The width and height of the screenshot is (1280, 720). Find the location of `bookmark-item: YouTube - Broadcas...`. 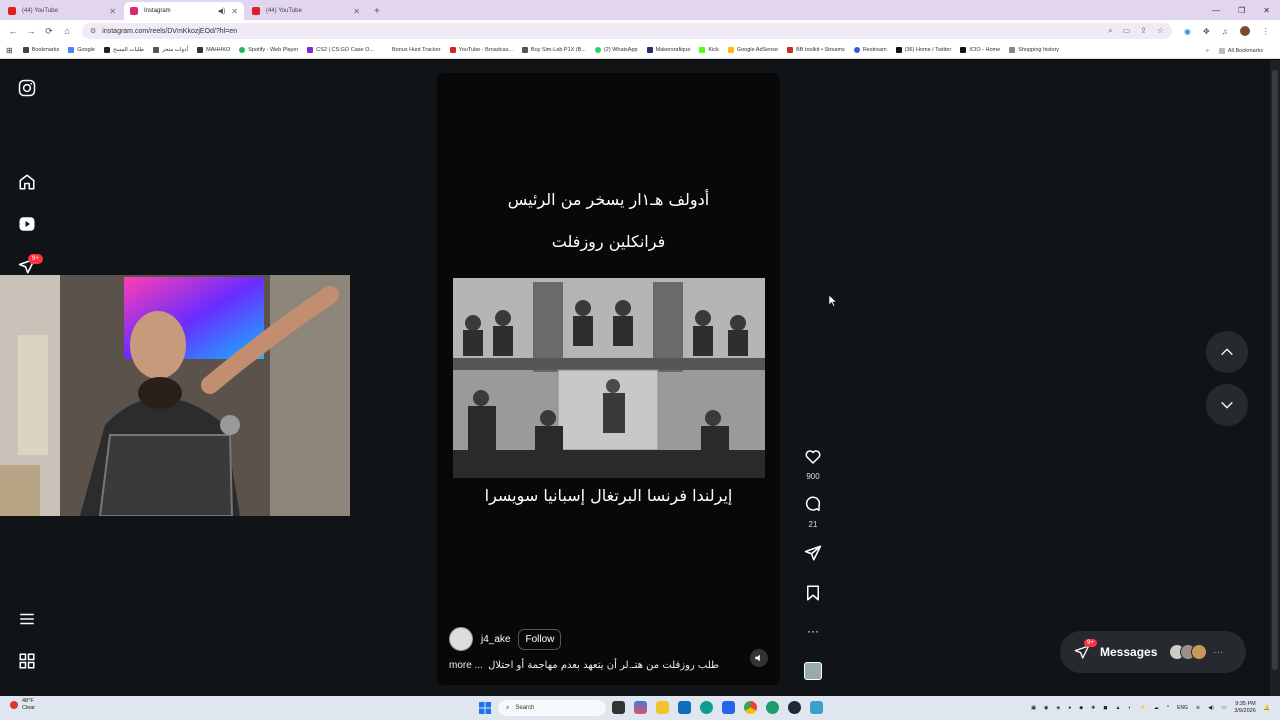

bookmark-item: YouTube - Broadcas... is located at coordinates (481, 50).